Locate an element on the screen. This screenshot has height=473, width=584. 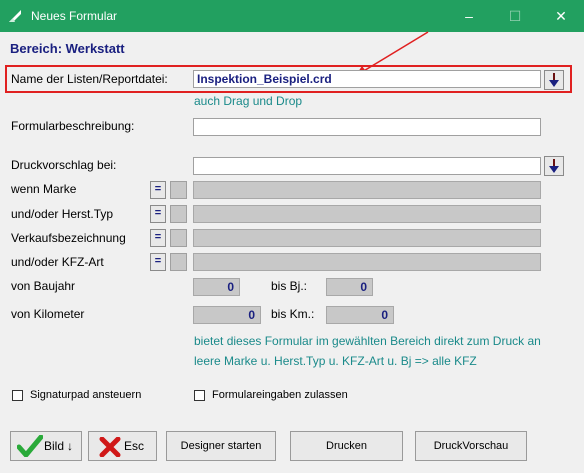
kfzart-operator-button: = is located at coordinates (158, 262).